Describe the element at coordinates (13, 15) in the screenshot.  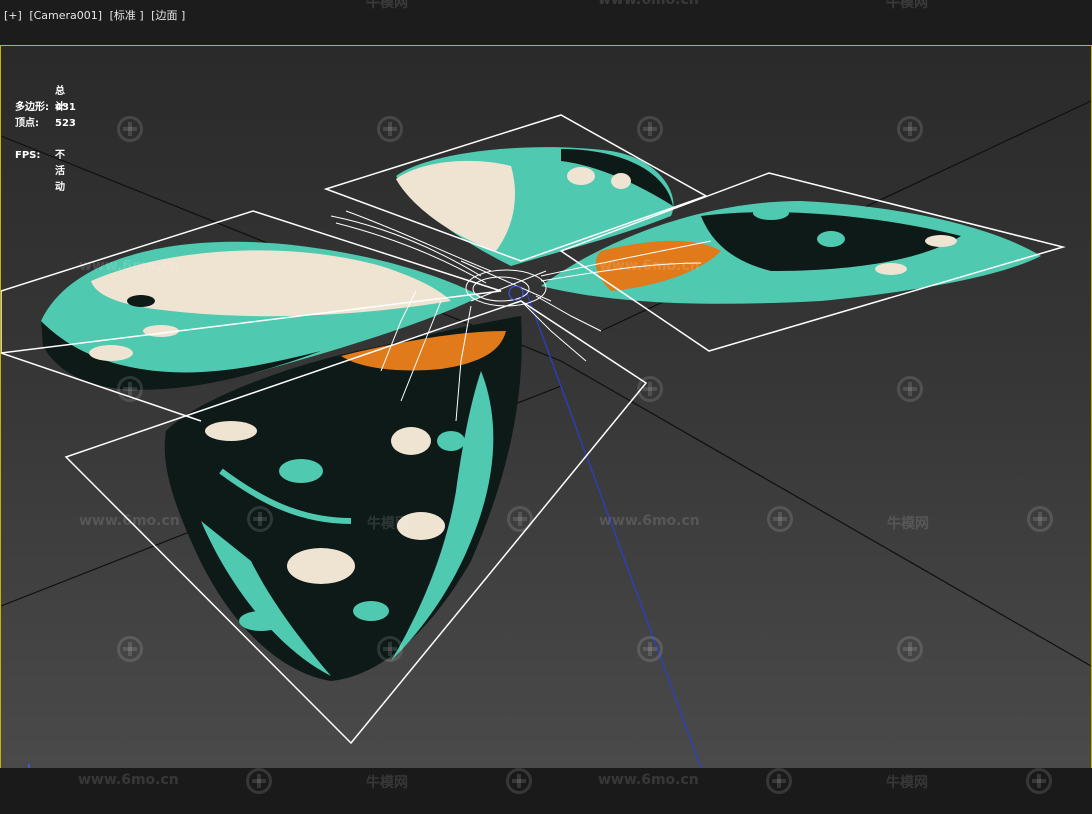
I see `viewport-plus-menu: [+]` at that location.